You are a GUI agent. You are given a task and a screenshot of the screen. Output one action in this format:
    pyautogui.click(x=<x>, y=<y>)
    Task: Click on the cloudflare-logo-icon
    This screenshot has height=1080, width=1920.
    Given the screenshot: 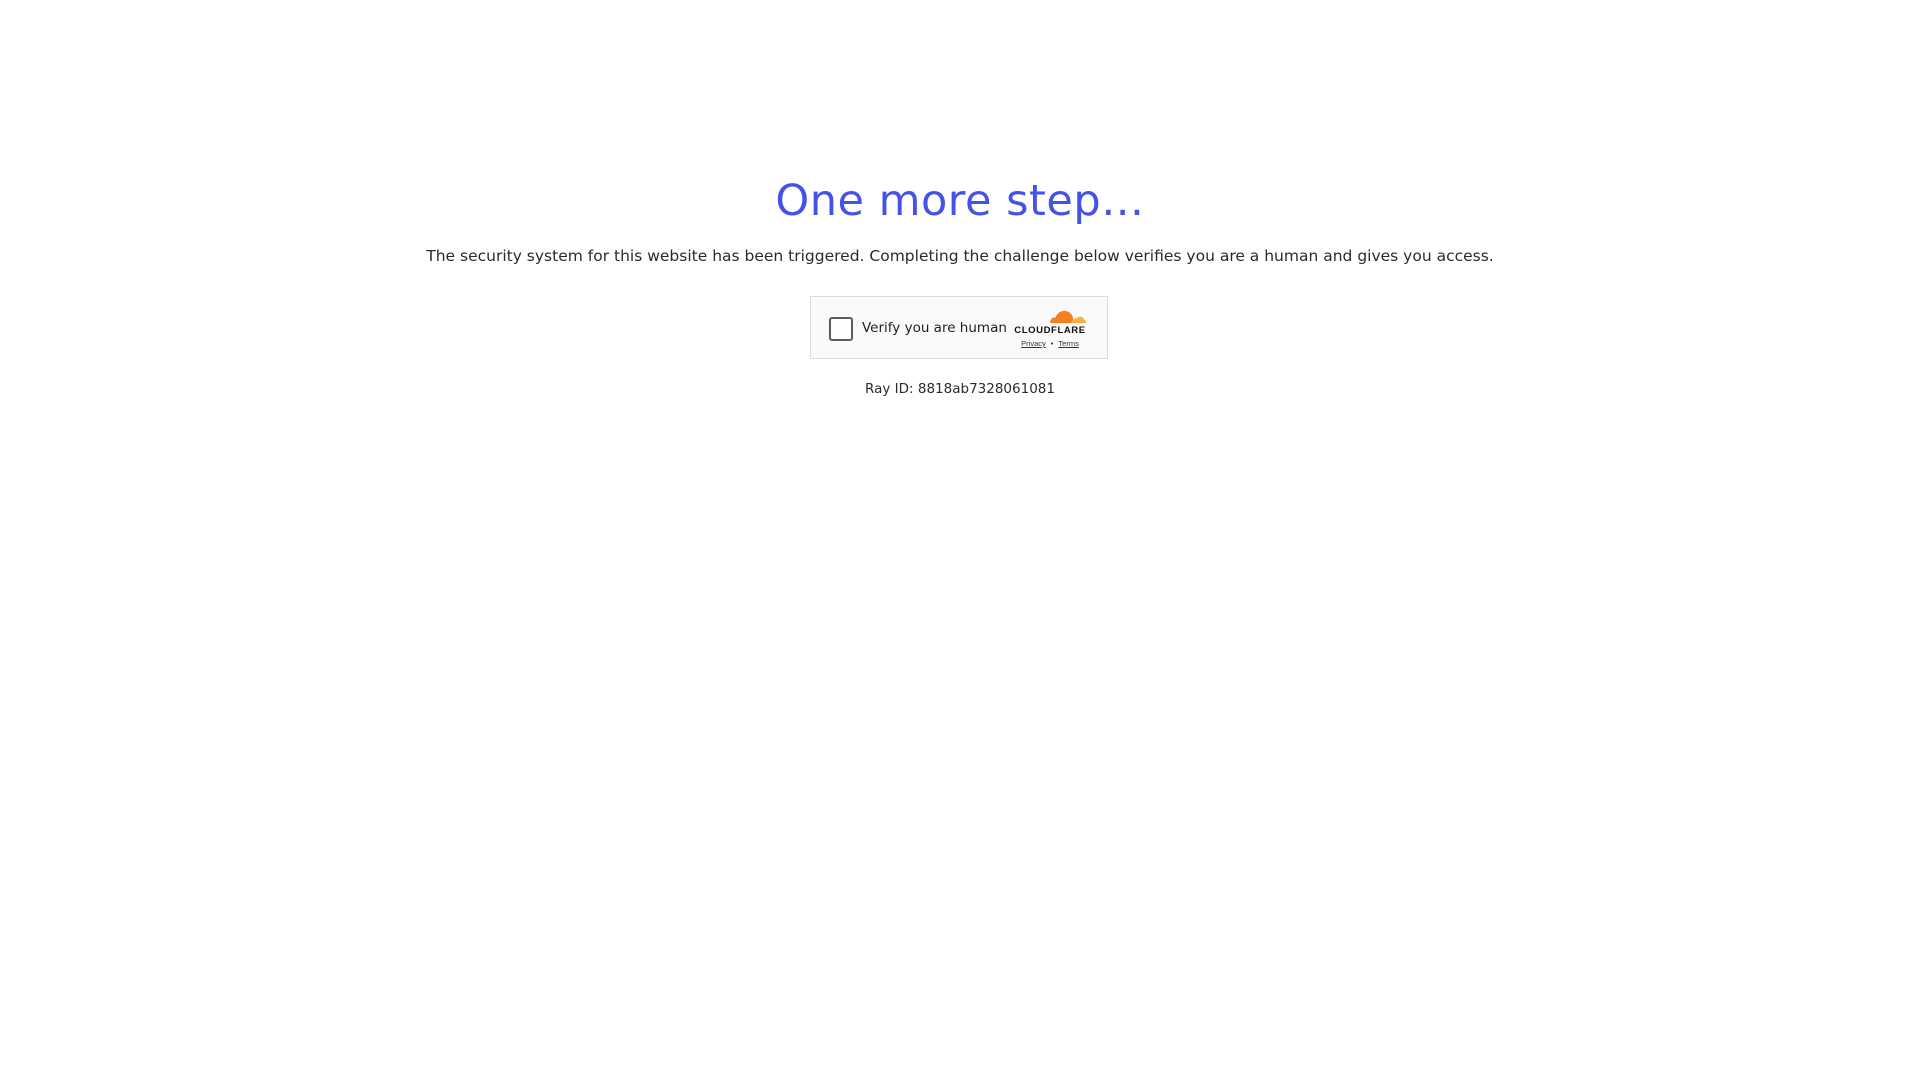 What is the action you would take?
    pyautogui.click(x=1067, y=317)
    